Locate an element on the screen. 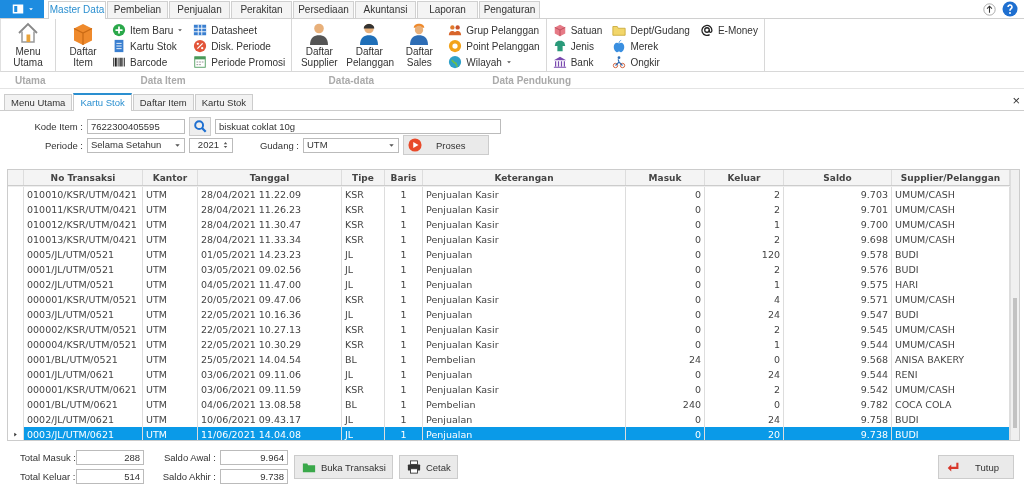  table-row: 000001/KSR/UTM/0621 UTM 03/06/2021 09.11.59 KSR 1 Penjualan Kasir 0 2 9.542 UMUM/CASH is located at coordinates (509, 389).